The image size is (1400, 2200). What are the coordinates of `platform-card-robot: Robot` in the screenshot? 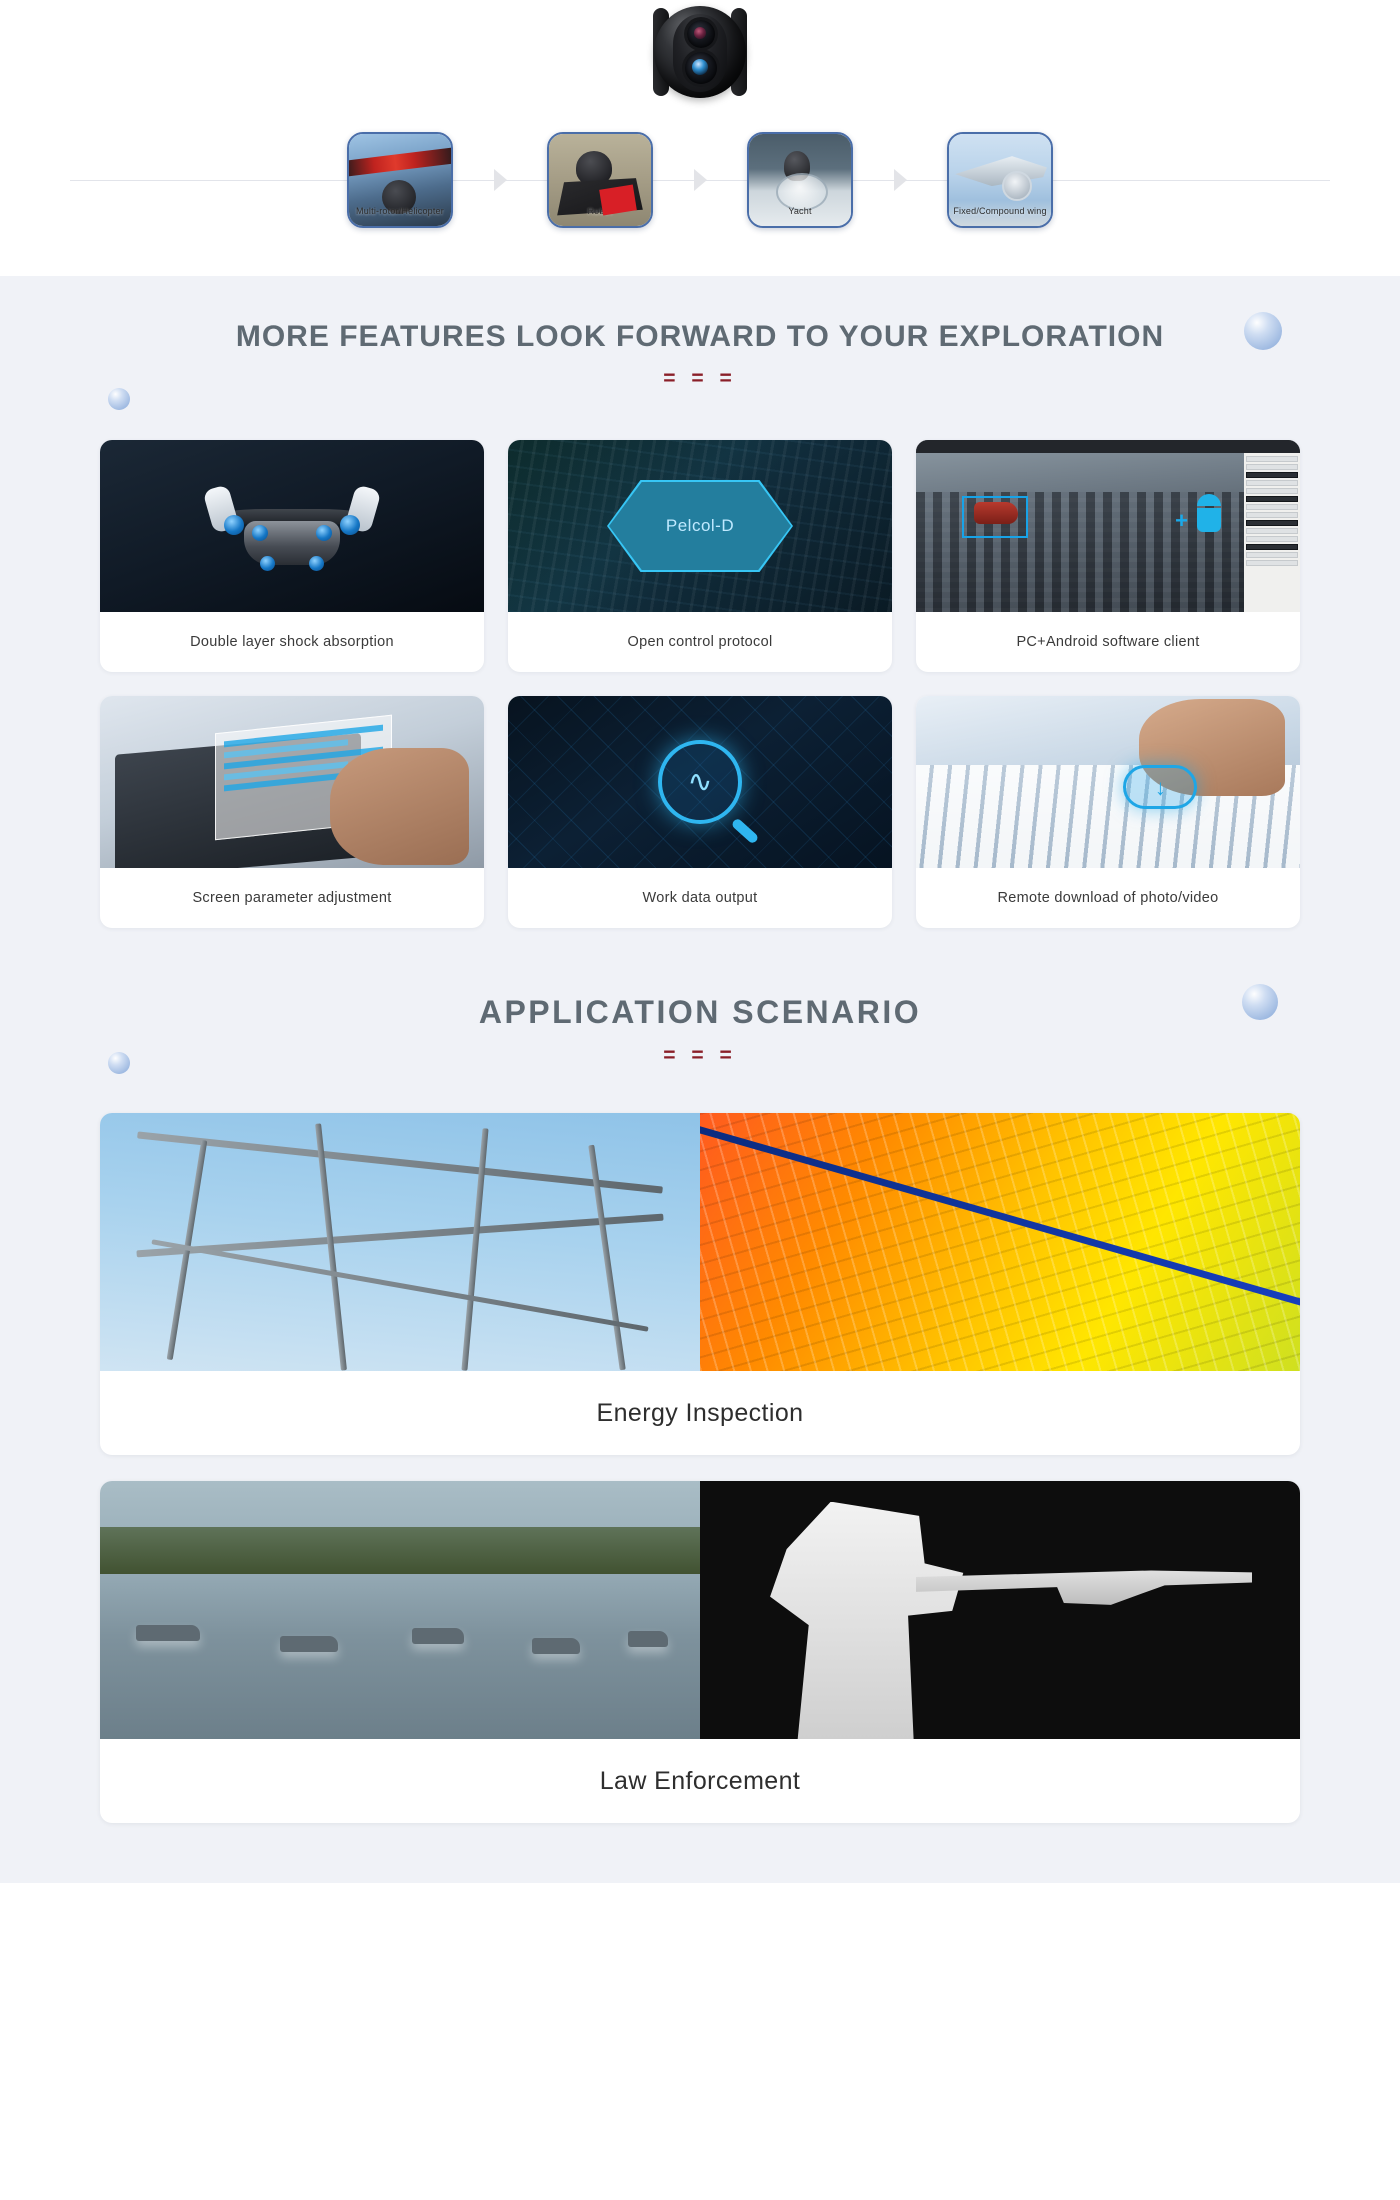 It's located at (600, 180).